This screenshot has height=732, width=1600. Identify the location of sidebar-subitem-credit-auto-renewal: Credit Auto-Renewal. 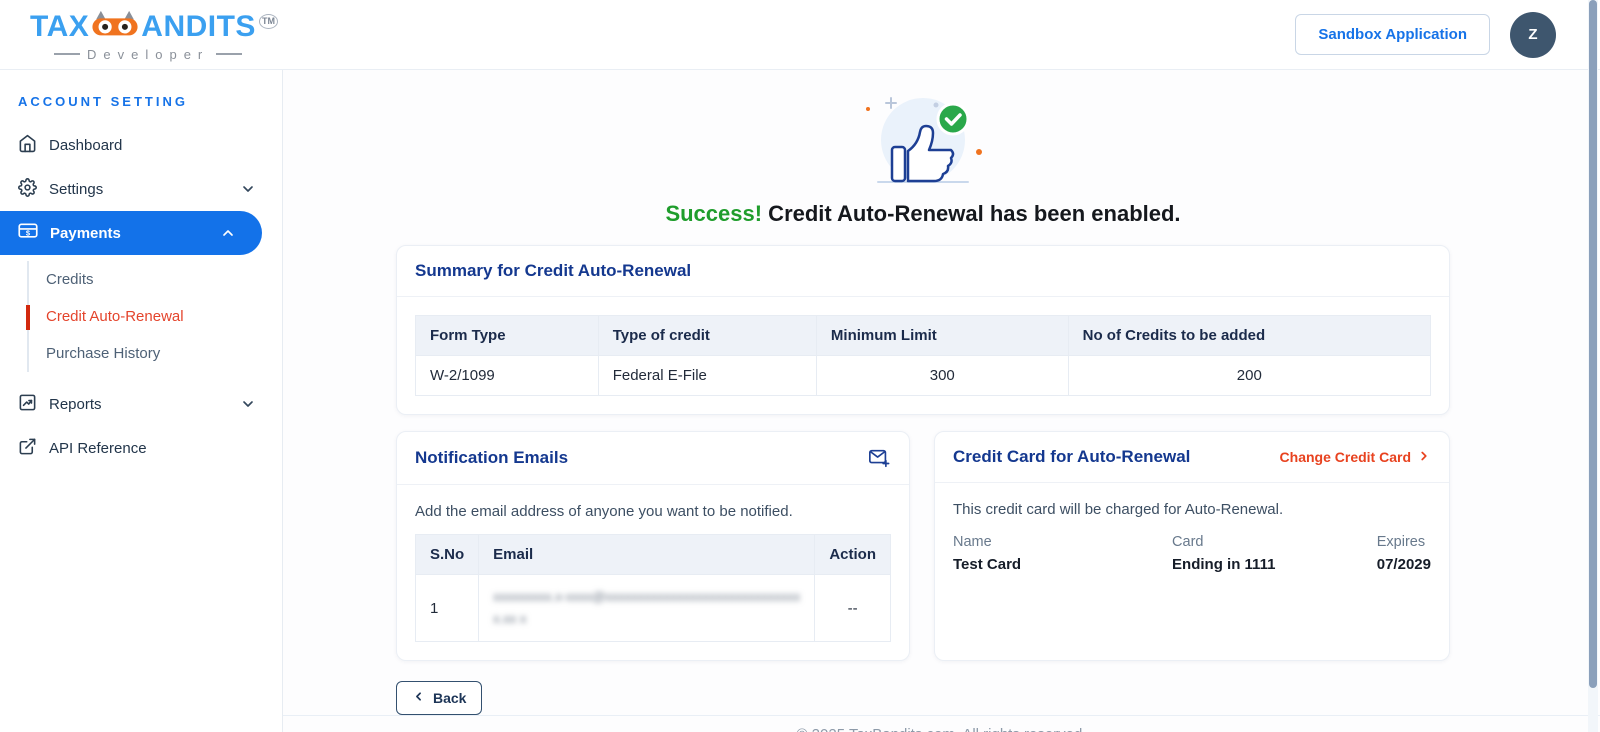
(154, 316).